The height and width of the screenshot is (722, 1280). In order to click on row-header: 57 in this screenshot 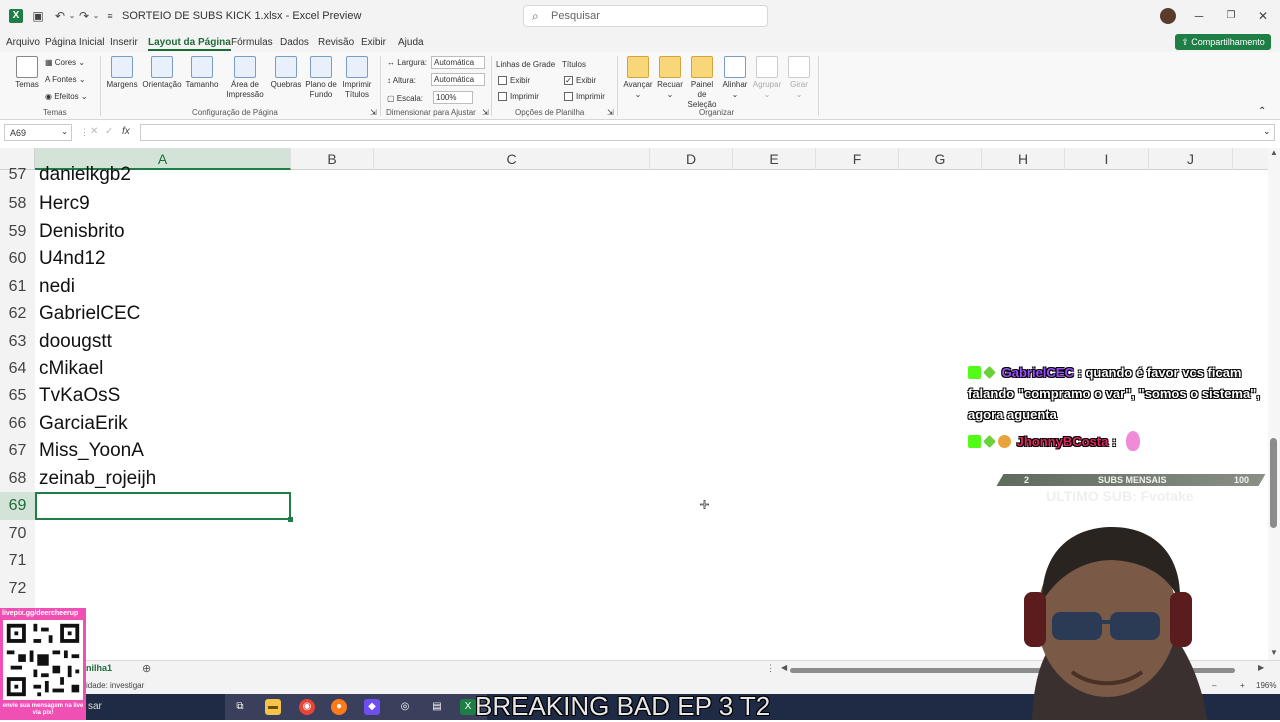, I will do `click(17, 175)`.